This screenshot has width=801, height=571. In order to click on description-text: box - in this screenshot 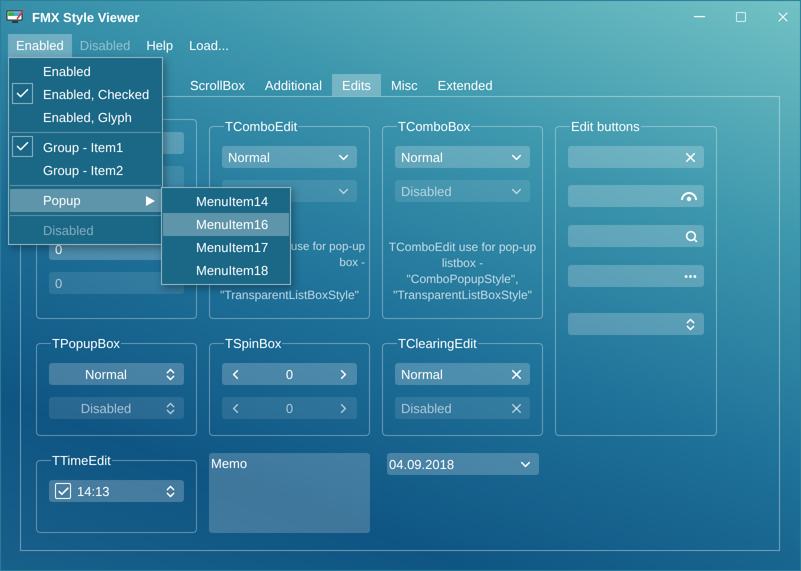, I will do `click(352, 263)`.